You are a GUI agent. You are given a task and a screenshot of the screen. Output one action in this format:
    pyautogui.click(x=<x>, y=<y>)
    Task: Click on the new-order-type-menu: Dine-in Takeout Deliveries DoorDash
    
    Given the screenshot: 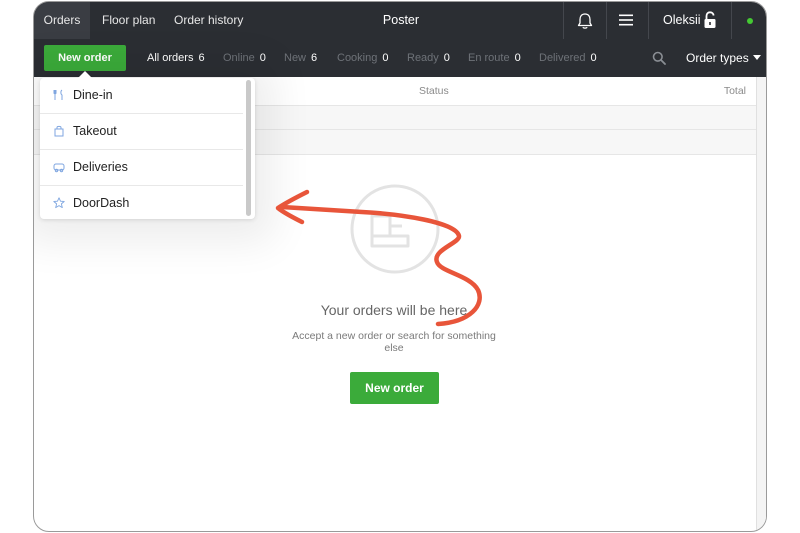 What is the action you would take?
    pyautogui.click(x=147, y=148)
    